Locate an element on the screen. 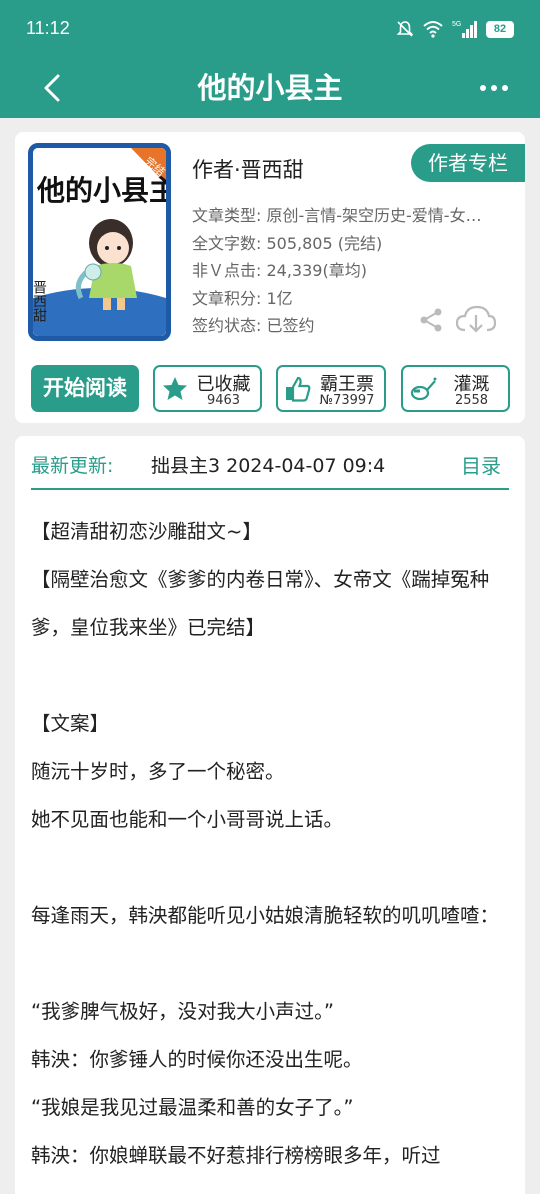  mute-bell-icon is located at coordinates (405, 29).